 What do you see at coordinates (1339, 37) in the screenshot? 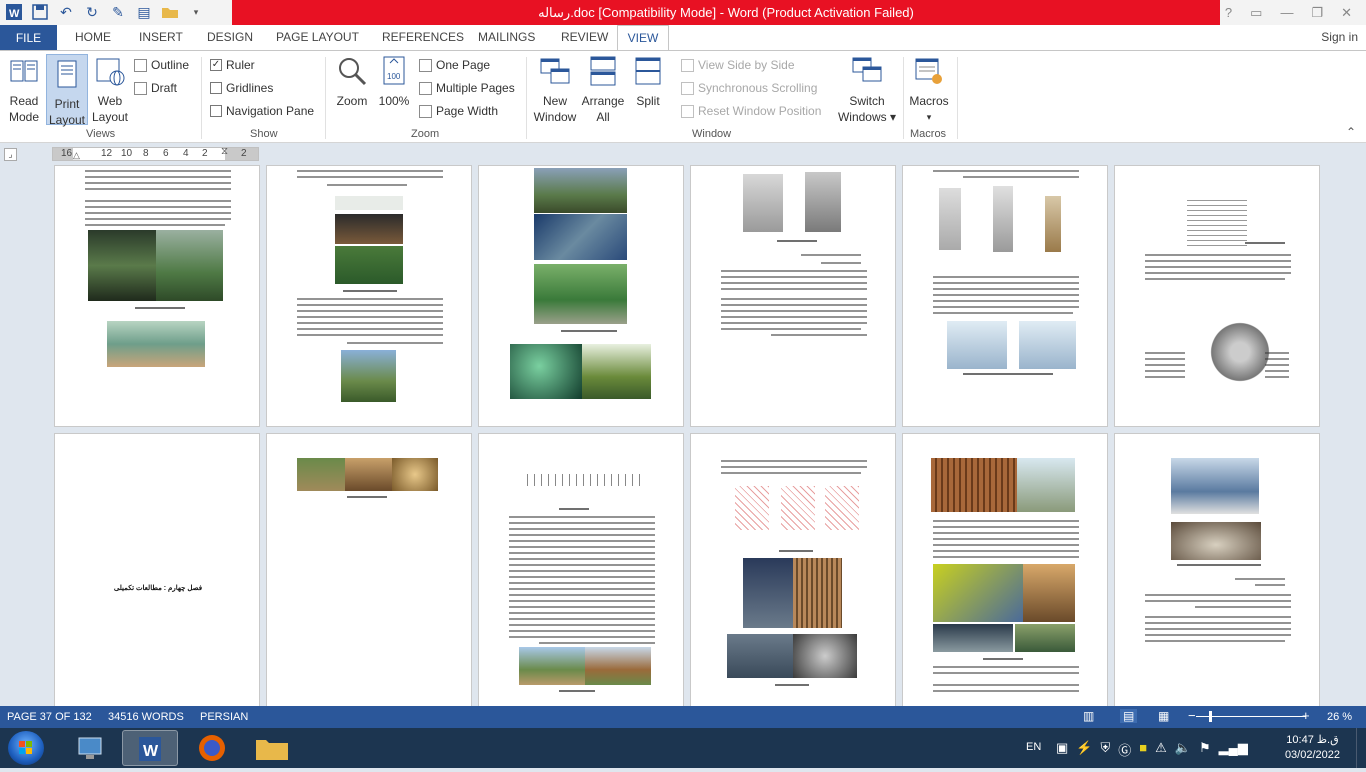
I see `sign-in-link: Sign in` at bounding box center [1339, 37].